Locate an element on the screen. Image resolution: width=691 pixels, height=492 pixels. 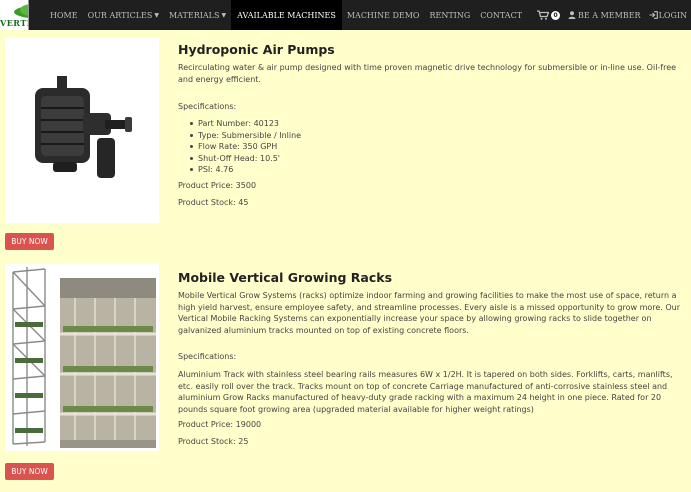
cart-link: 0 is located at coordinates (548, 15).